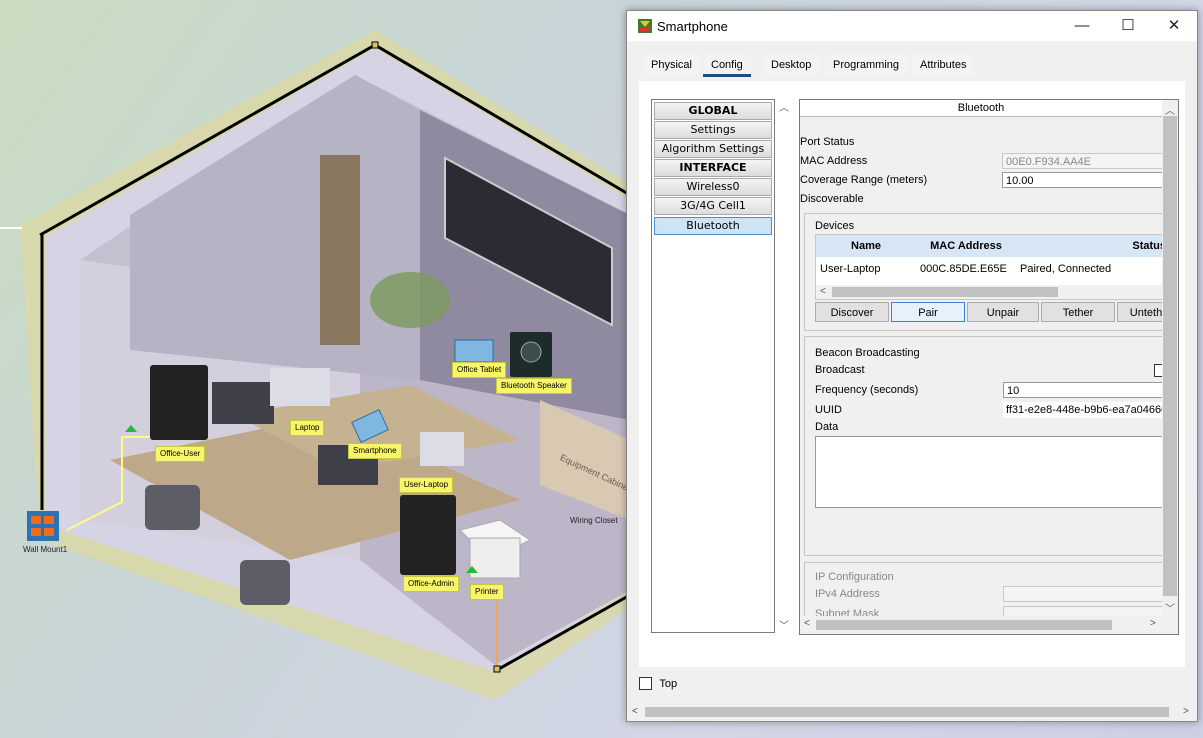  I want to click on row-status: Paired, Connected, so click(1065, 269).